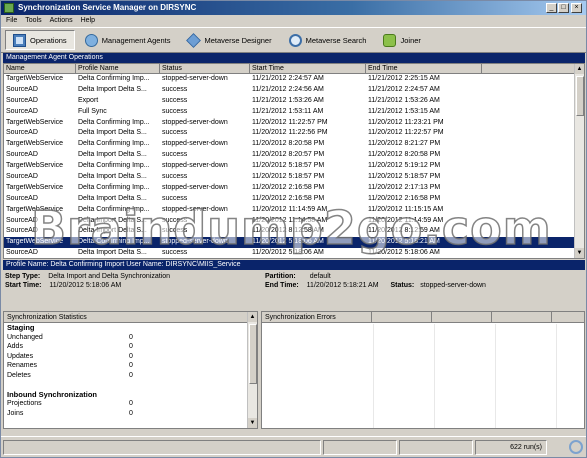 The image size is (587, 458). What do you see at coordinates (328, 40) in the screenshot?
I see `metaverse-search-button: Metaverse Search` at bounding box center [328, 40].